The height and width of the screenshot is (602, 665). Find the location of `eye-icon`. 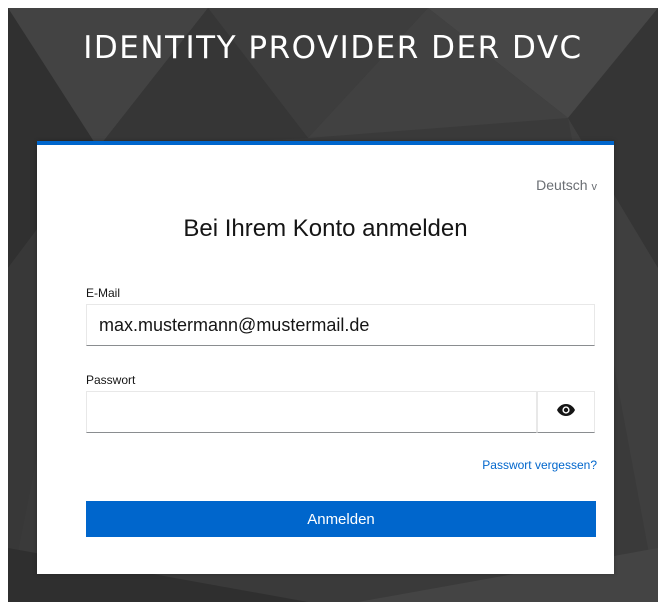

eye-icon is located at coordinates (566, 412).